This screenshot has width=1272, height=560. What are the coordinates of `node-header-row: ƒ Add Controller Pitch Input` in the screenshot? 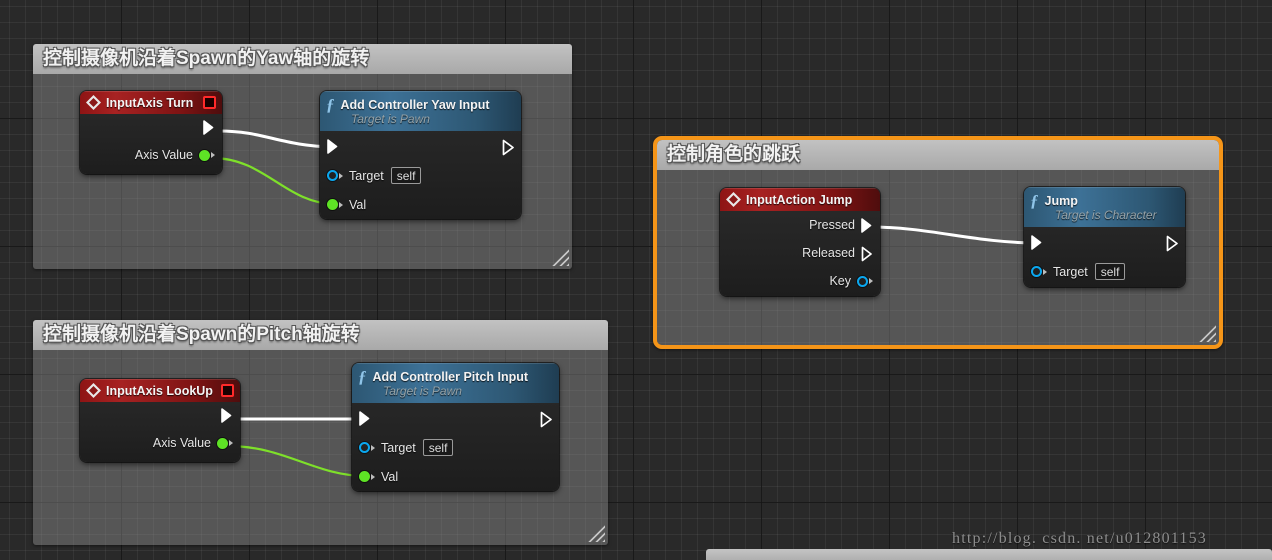 It's located at (454, 376).